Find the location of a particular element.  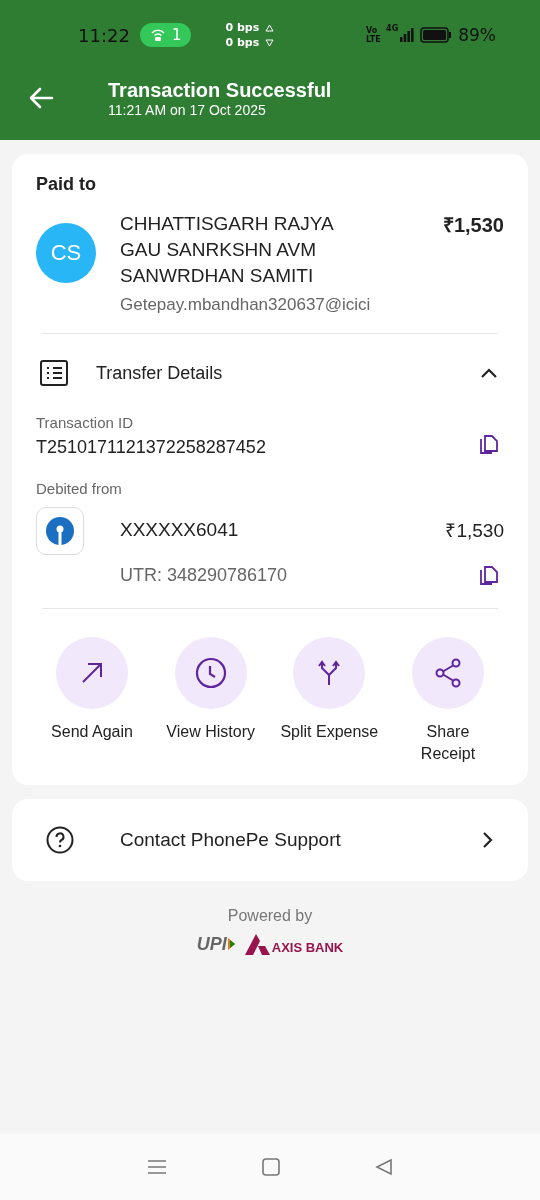

back-icon is located at coordinates (383, 1167).